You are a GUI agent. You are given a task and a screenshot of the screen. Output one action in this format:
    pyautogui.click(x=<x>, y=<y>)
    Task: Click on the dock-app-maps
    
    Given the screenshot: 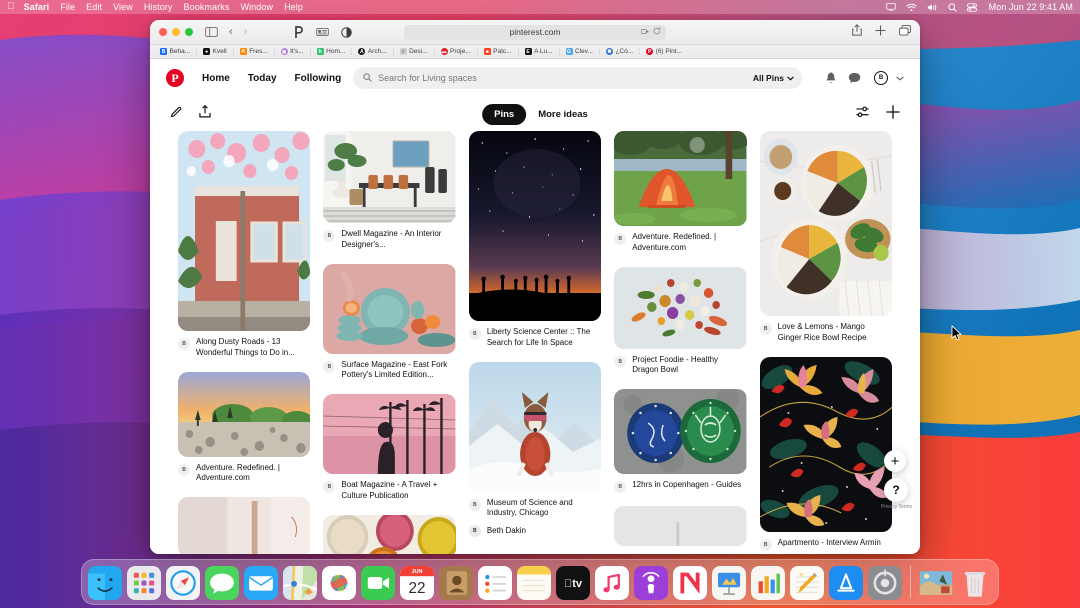 What is the action you would take?
    pyautogui.click(x=300, y=583)
    